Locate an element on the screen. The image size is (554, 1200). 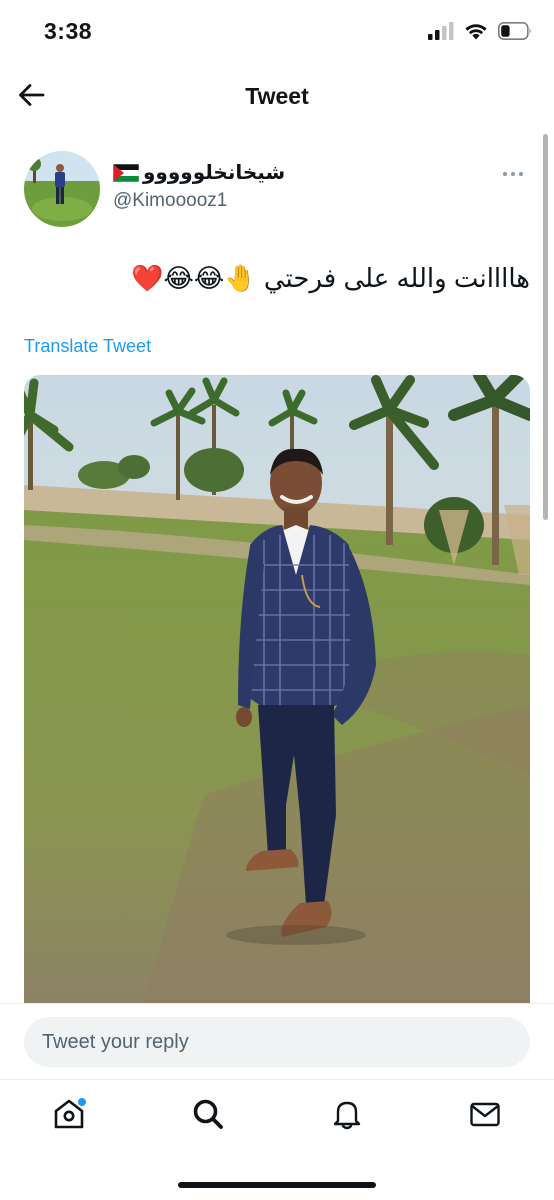
status-time: 3:38 is located at coordinates (68, 31).